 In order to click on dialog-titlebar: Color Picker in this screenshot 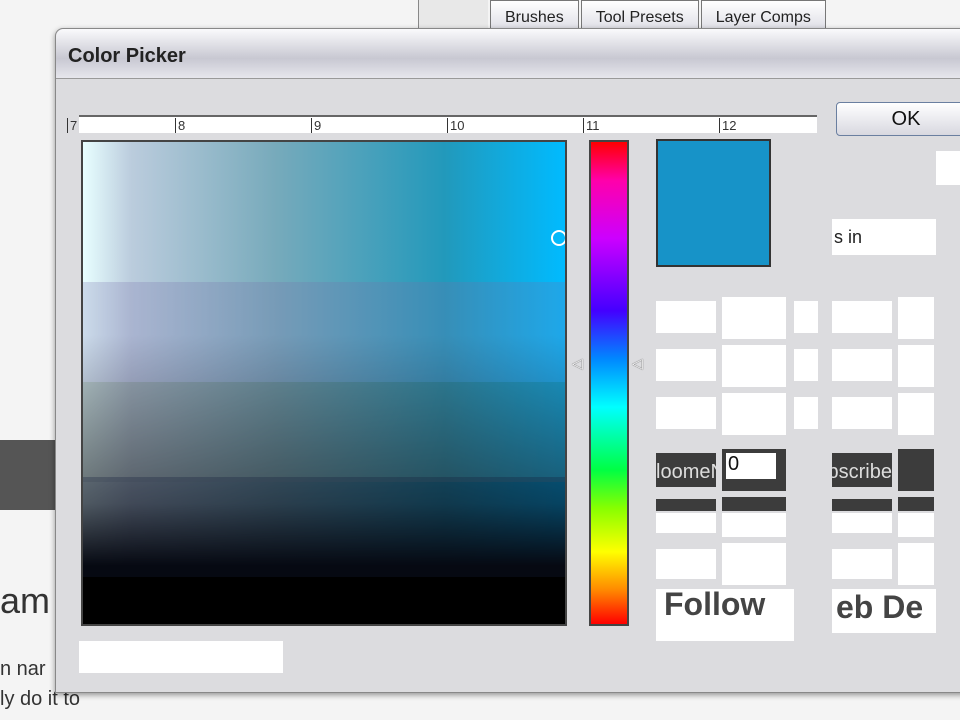, I will do `click(508, 54)`.